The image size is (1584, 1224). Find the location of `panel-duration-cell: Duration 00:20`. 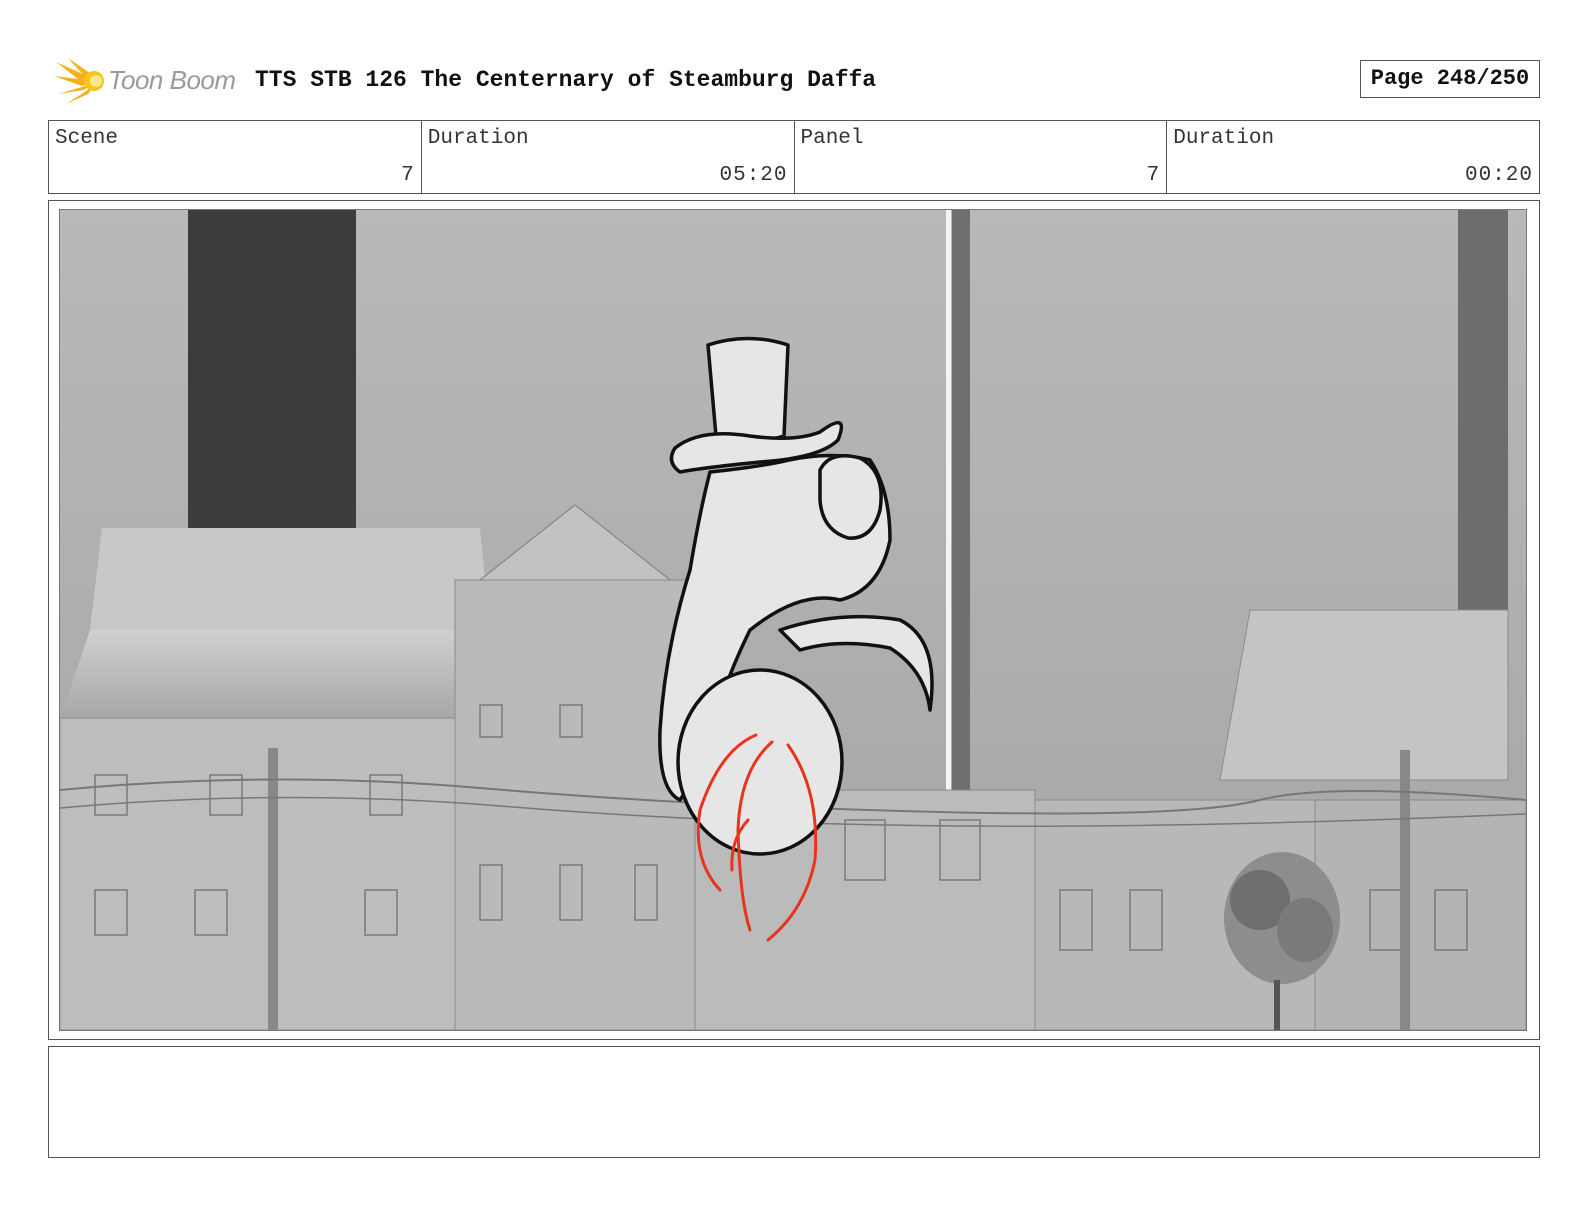

panel-duration-cell: Duration 00:20 is located at coordinates (1353, 157).